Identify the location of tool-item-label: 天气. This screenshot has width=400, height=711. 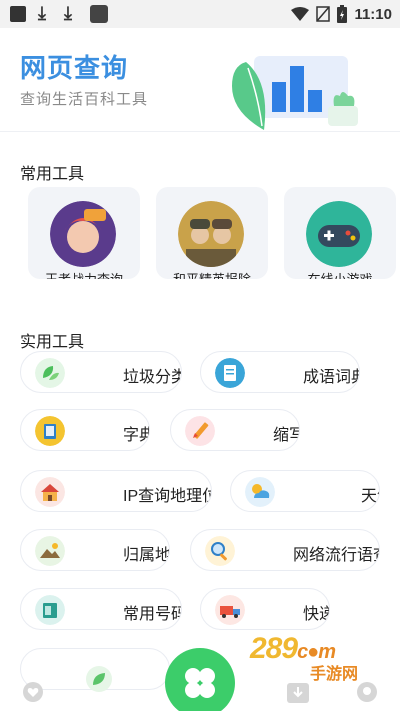
(370, 496).